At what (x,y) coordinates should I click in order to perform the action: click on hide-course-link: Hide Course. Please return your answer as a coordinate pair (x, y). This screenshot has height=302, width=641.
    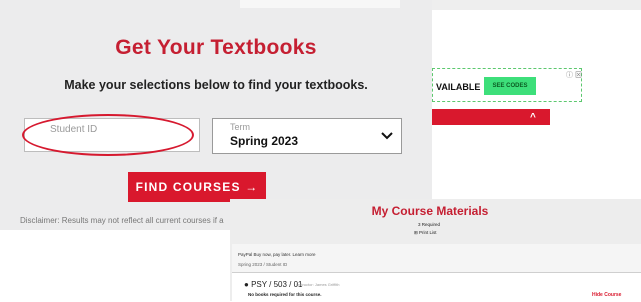
    Looking at the image, I should click on (606, 295).